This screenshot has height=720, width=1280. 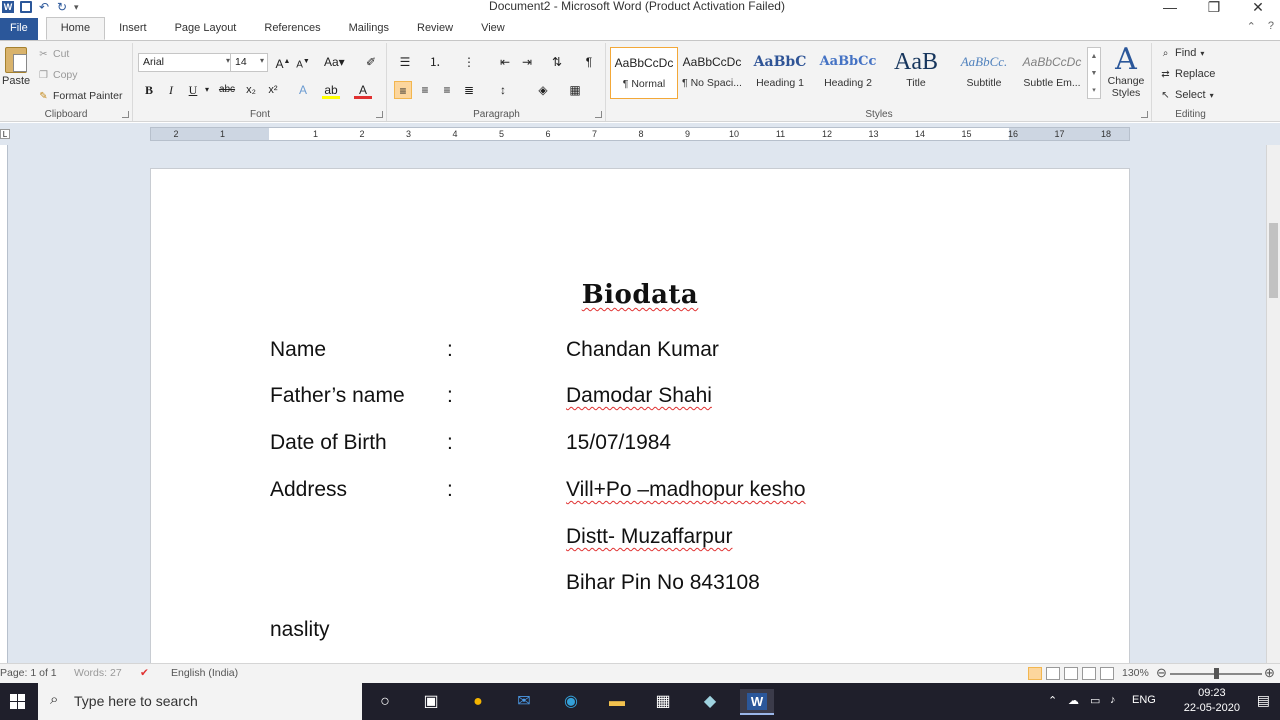 What do you see at coordinates (435, 29) in the screenshot?
I see `tab-review: Review` at bounding box center [435, 29].